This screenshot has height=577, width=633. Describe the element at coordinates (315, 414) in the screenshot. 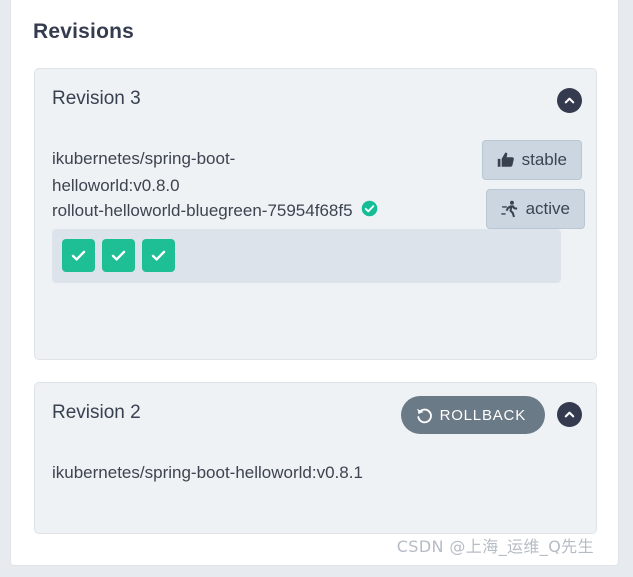

I see `revision-2-header: Revision 2 ROLLBACK` at that location.